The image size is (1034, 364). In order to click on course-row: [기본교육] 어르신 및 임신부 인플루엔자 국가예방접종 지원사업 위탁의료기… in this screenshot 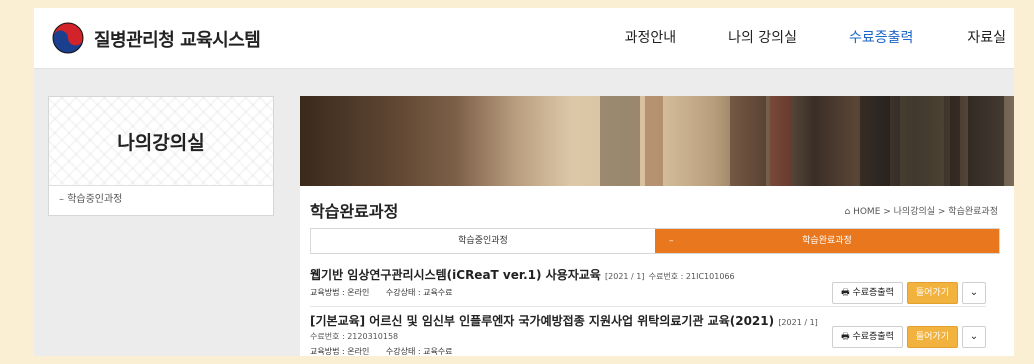, I will do `click(648, 334)`.